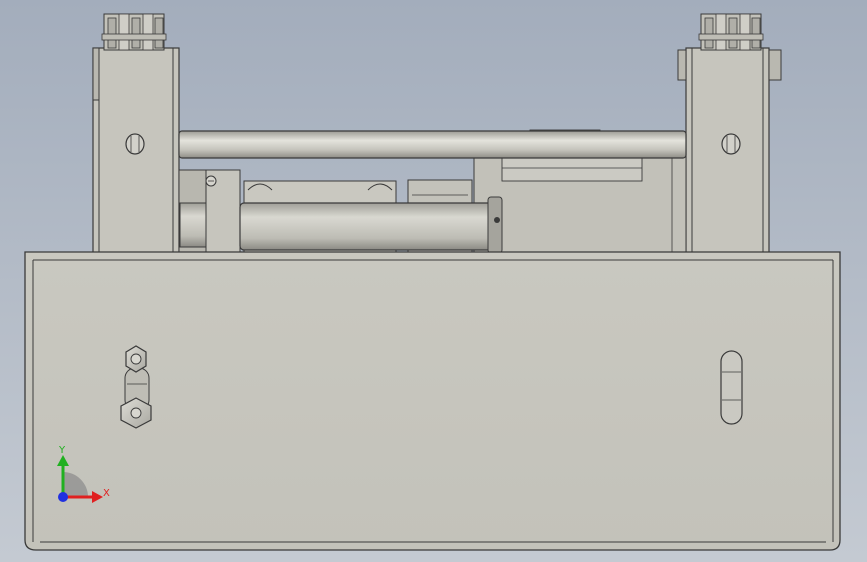 The image size is (867, 562). I want to click on guide-shaft, so click(432, 144).